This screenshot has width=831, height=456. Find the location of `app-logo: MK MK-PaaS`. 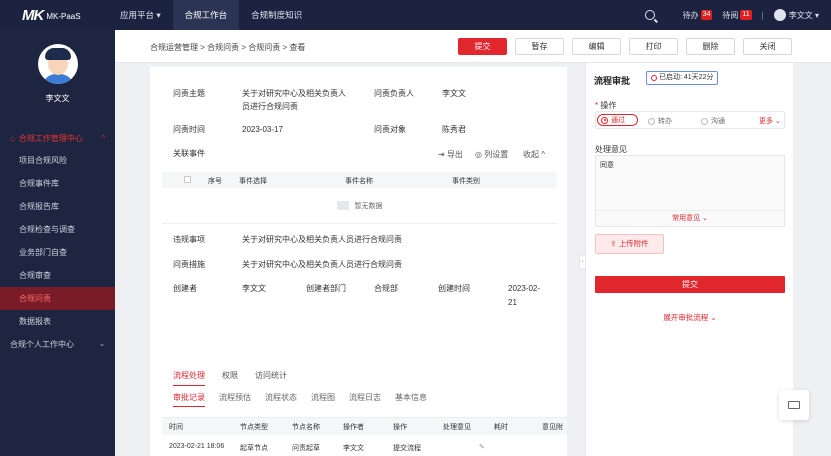

app-logo: MK MK-PaaS is located at coordinates (54, 15).